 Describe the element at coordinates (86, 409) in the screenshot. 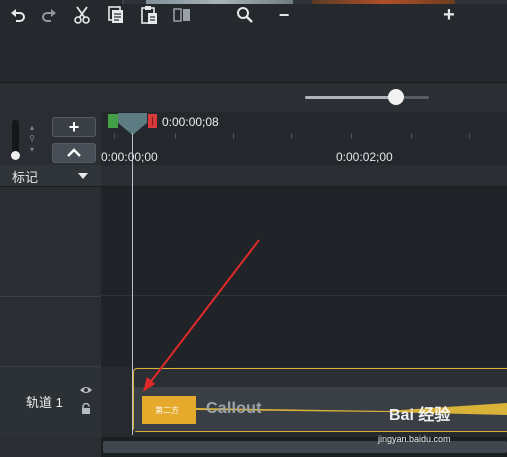

I see `lock-icon` at that location.